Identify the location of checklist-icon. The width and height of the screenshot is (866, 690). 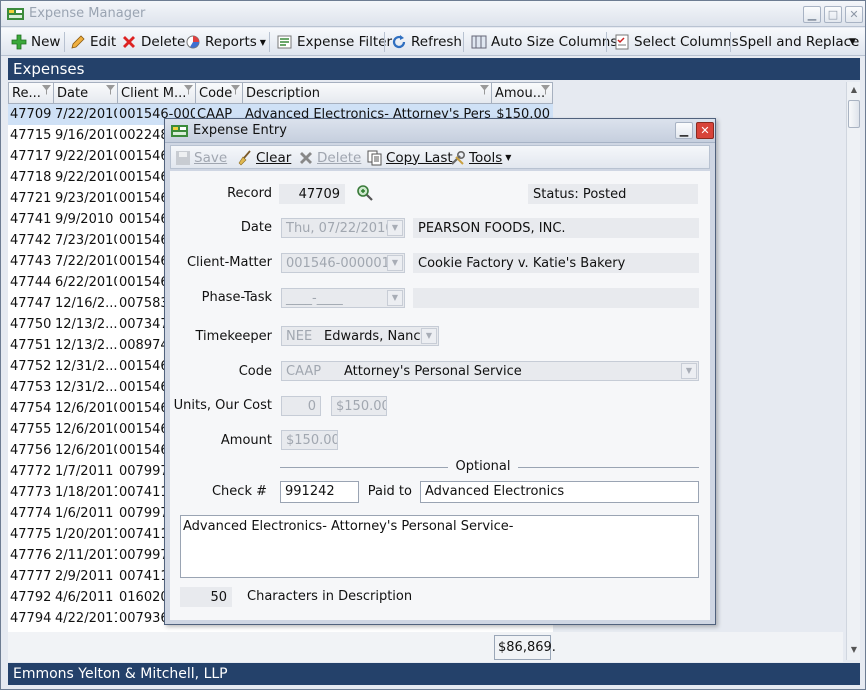
(622, 42).